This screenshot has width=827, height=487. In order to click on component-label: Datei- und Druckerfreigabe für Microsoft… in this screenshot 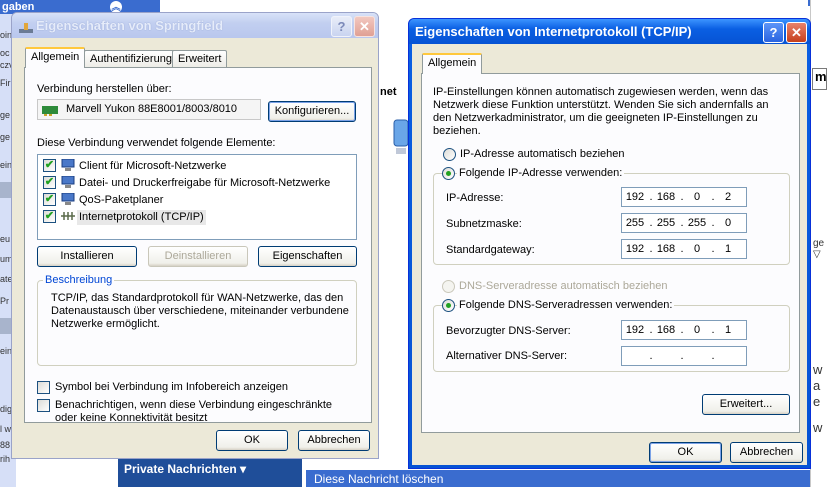, I will do `click(205, 183)`.